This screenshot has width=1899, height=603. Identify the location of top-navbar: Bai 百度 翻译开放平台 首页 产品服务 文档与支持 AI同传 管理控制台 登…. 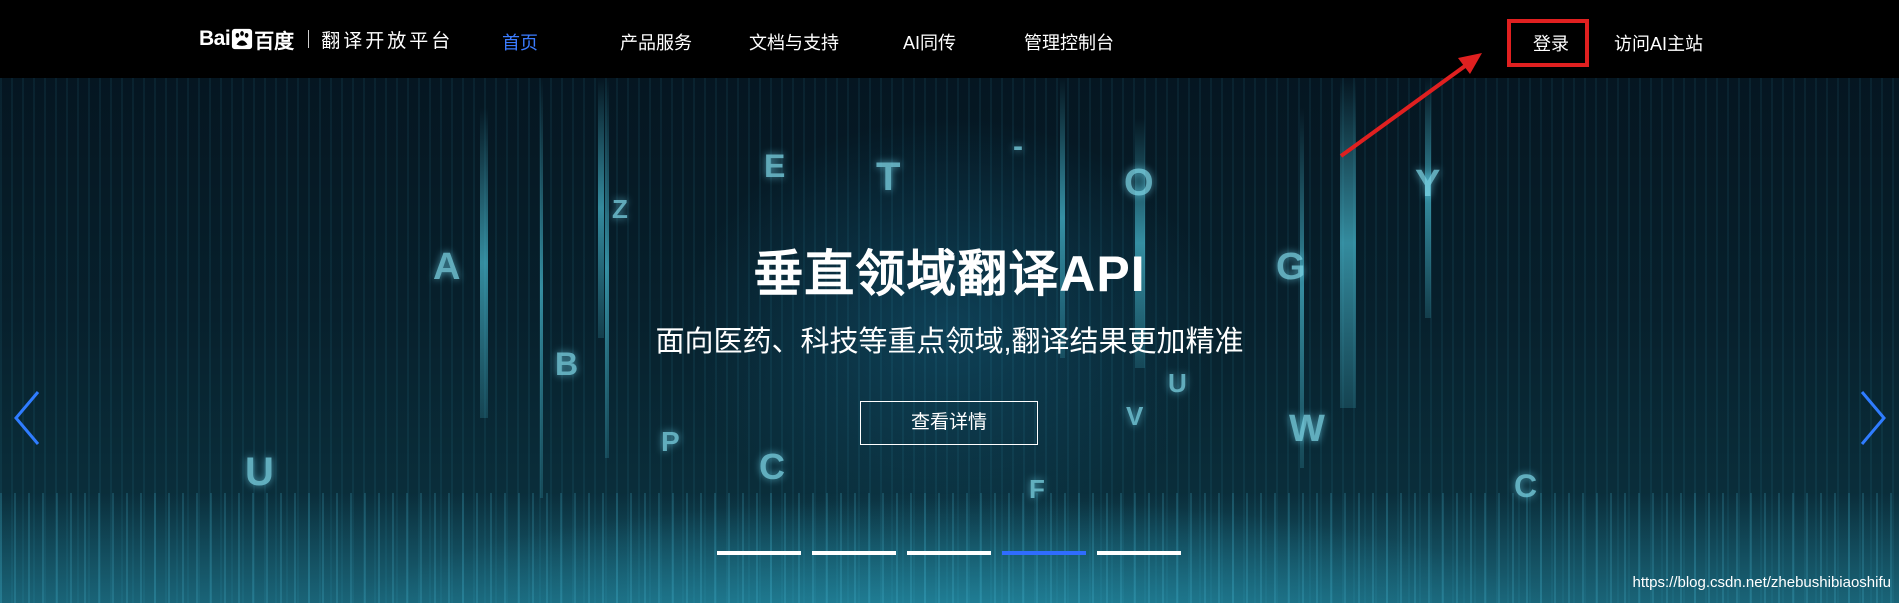
(949, 39).